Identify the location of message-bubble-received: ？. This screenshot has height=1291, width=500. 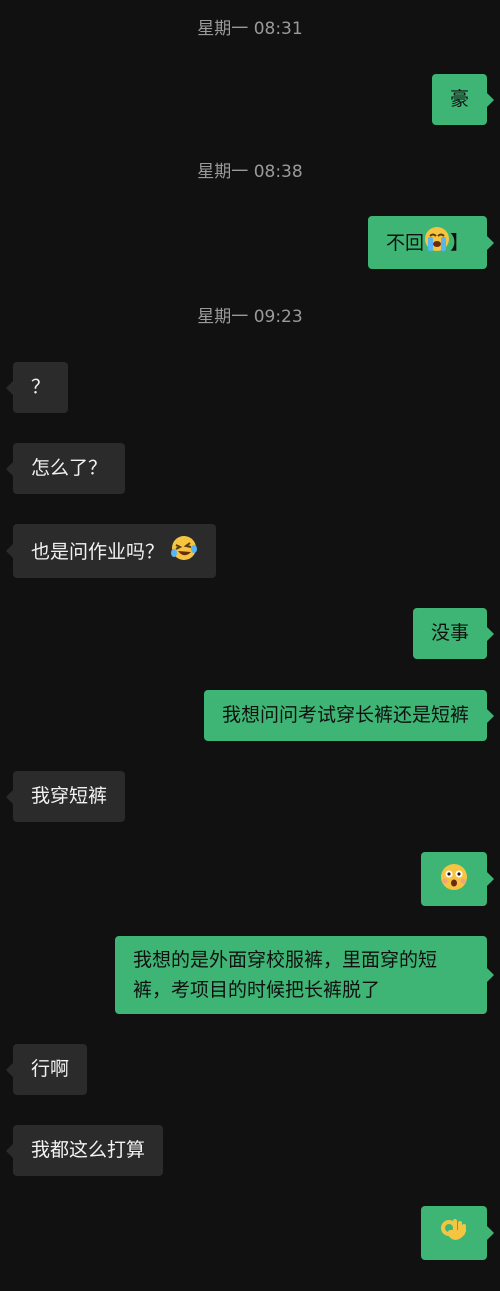
(37, 387).